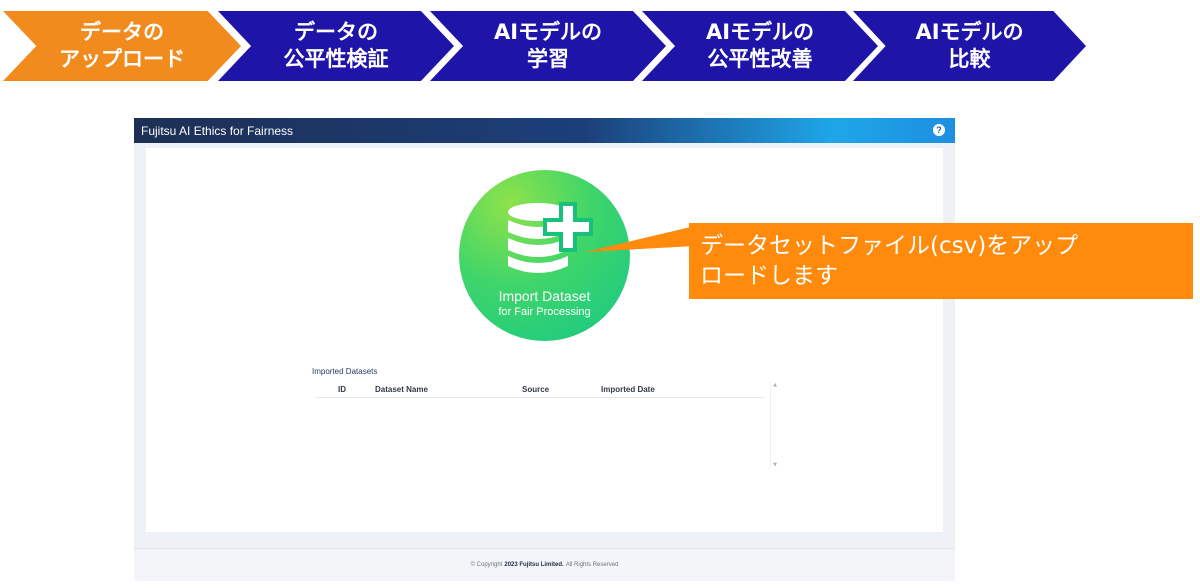  What do you see at coordinates (628, 389) in the screenshot?
I see `column-header-imported-date: Imported Date` at bounding box center [628, 389].